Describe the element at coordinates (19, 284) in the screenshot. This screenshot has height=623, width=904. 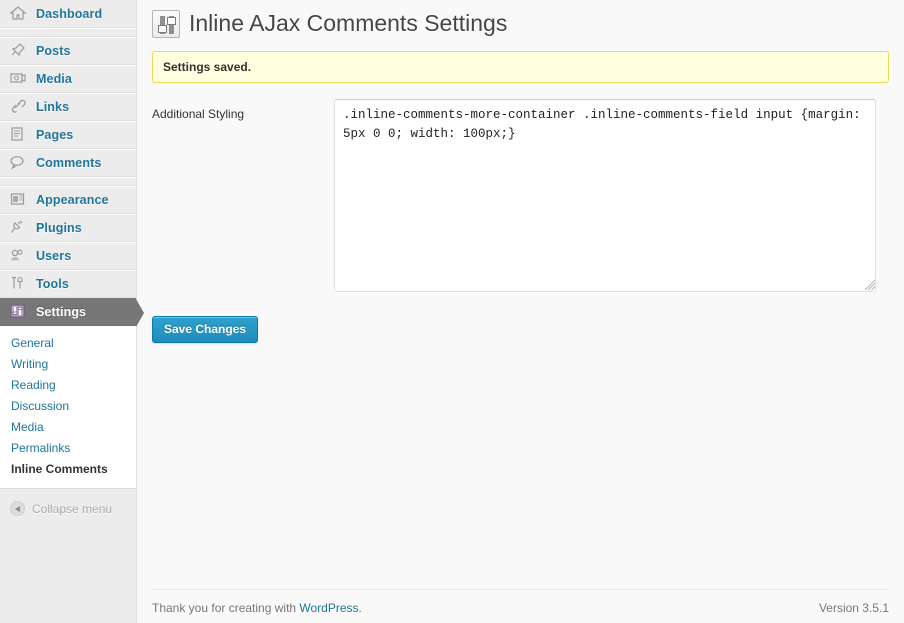
I see `tools-icon` at that location.